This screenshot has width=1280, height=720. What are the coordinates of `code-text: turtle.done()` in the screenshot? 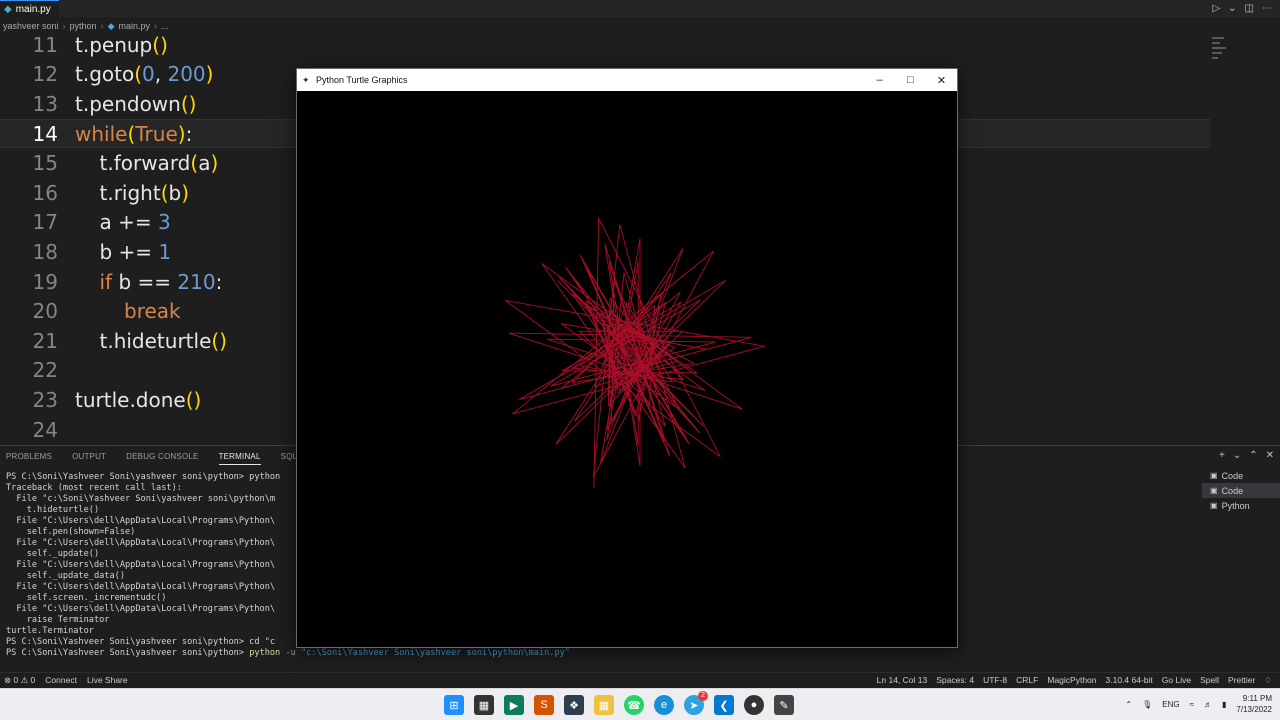 It's located at (138, 399).